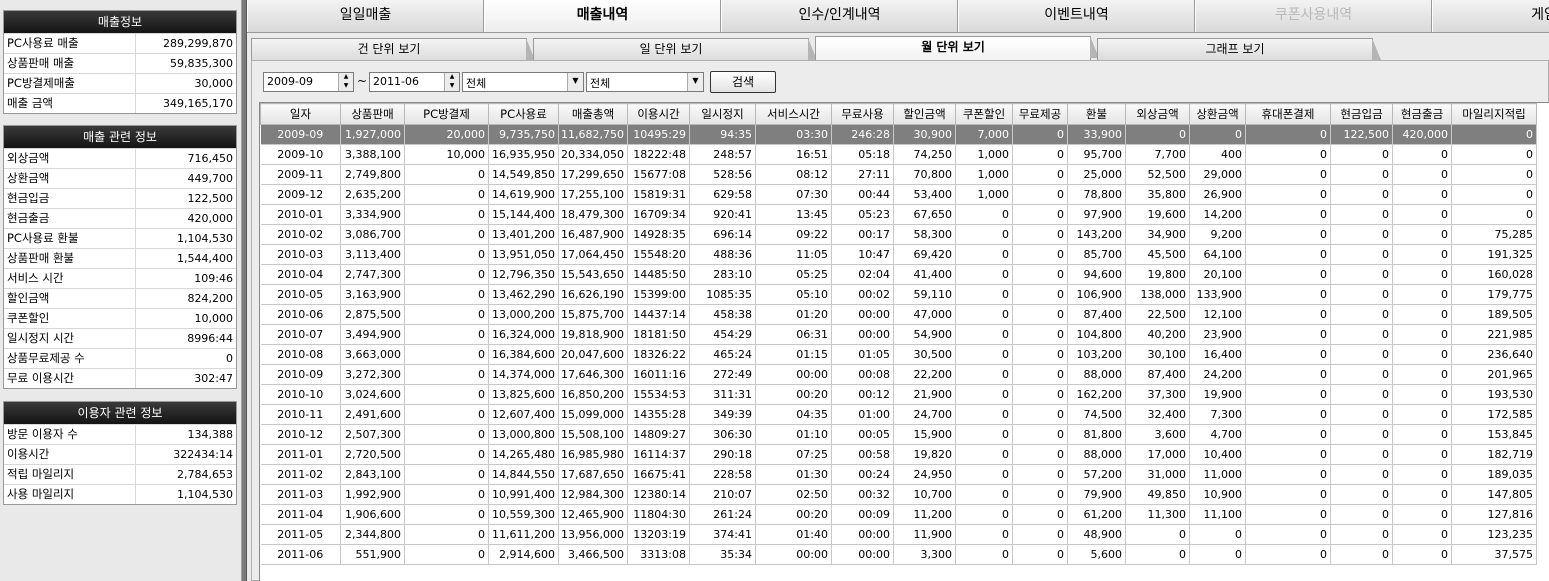 The width and height of the screenshot is (1549, 581). Describe the element at coordinates (523, 134) in the screenshot. I see `table-cell: 9,735,750` at that location.